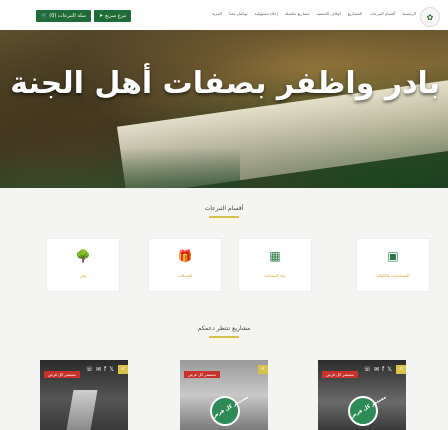 This screenshot has width=448, height=430. I want to click on quick-donate-button: ➤ تبرع سريع, so click(112, 16).